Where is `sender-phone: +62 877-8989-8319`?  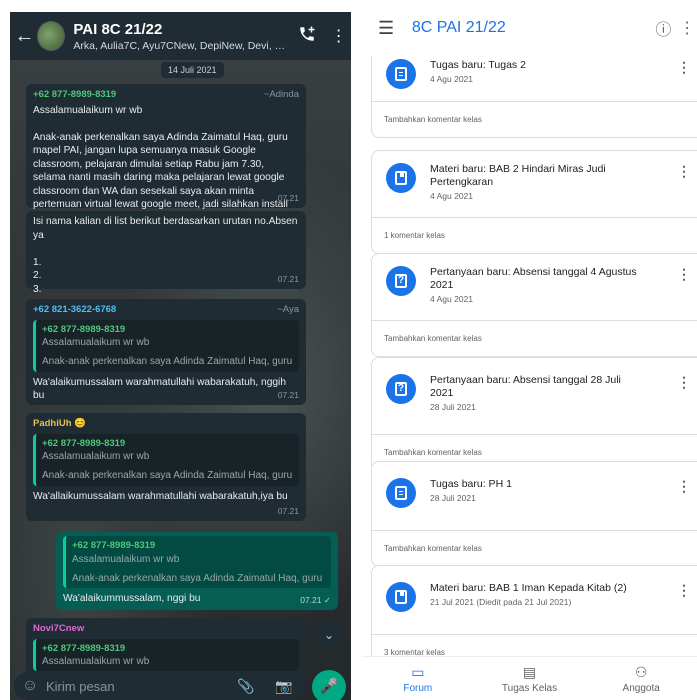
sender-phone: +62 877-8989-8319 is located at coordinates (75, 94).